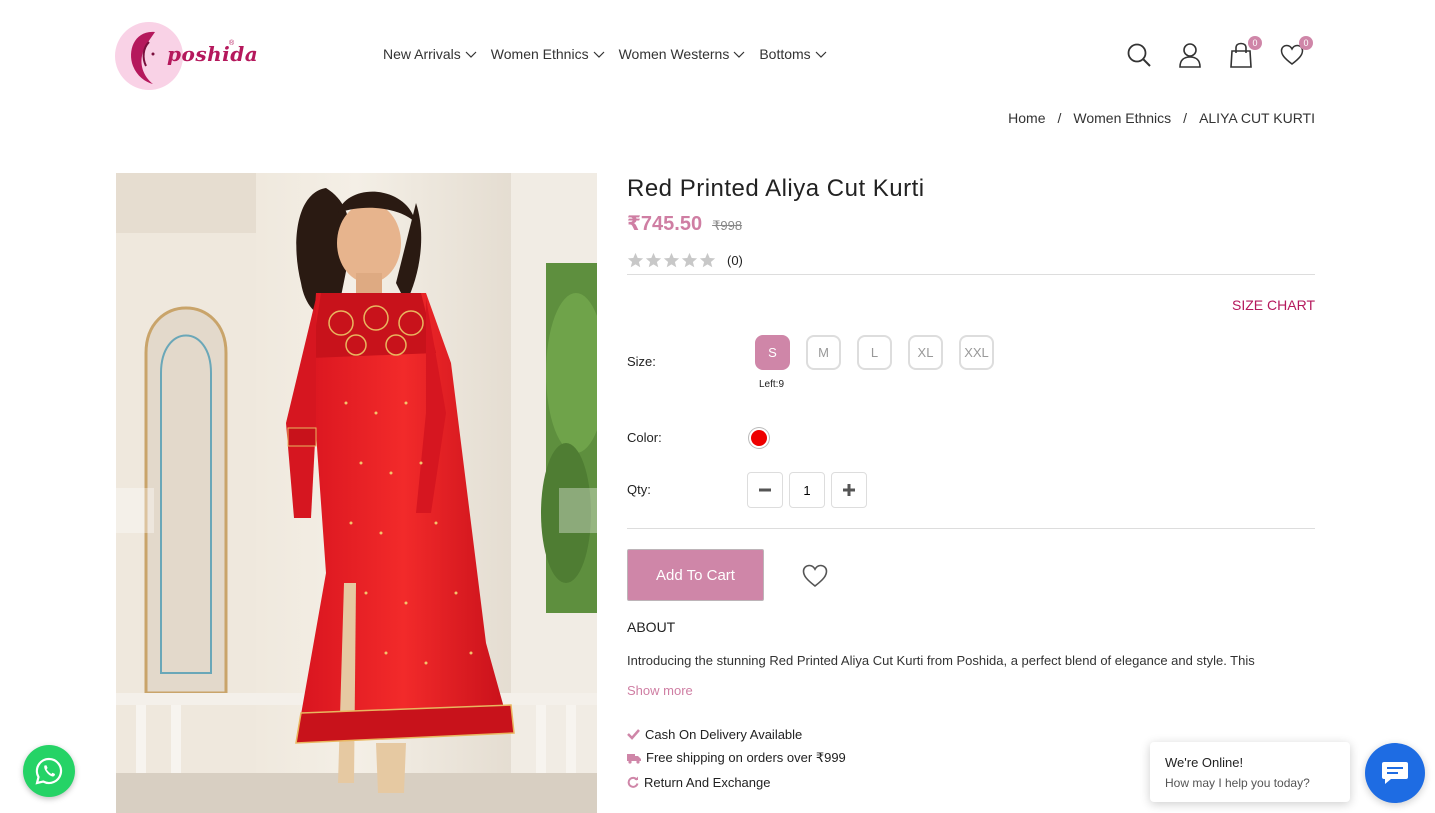  I want to click on size-options: S M L XL XXL, so click(882, 352).